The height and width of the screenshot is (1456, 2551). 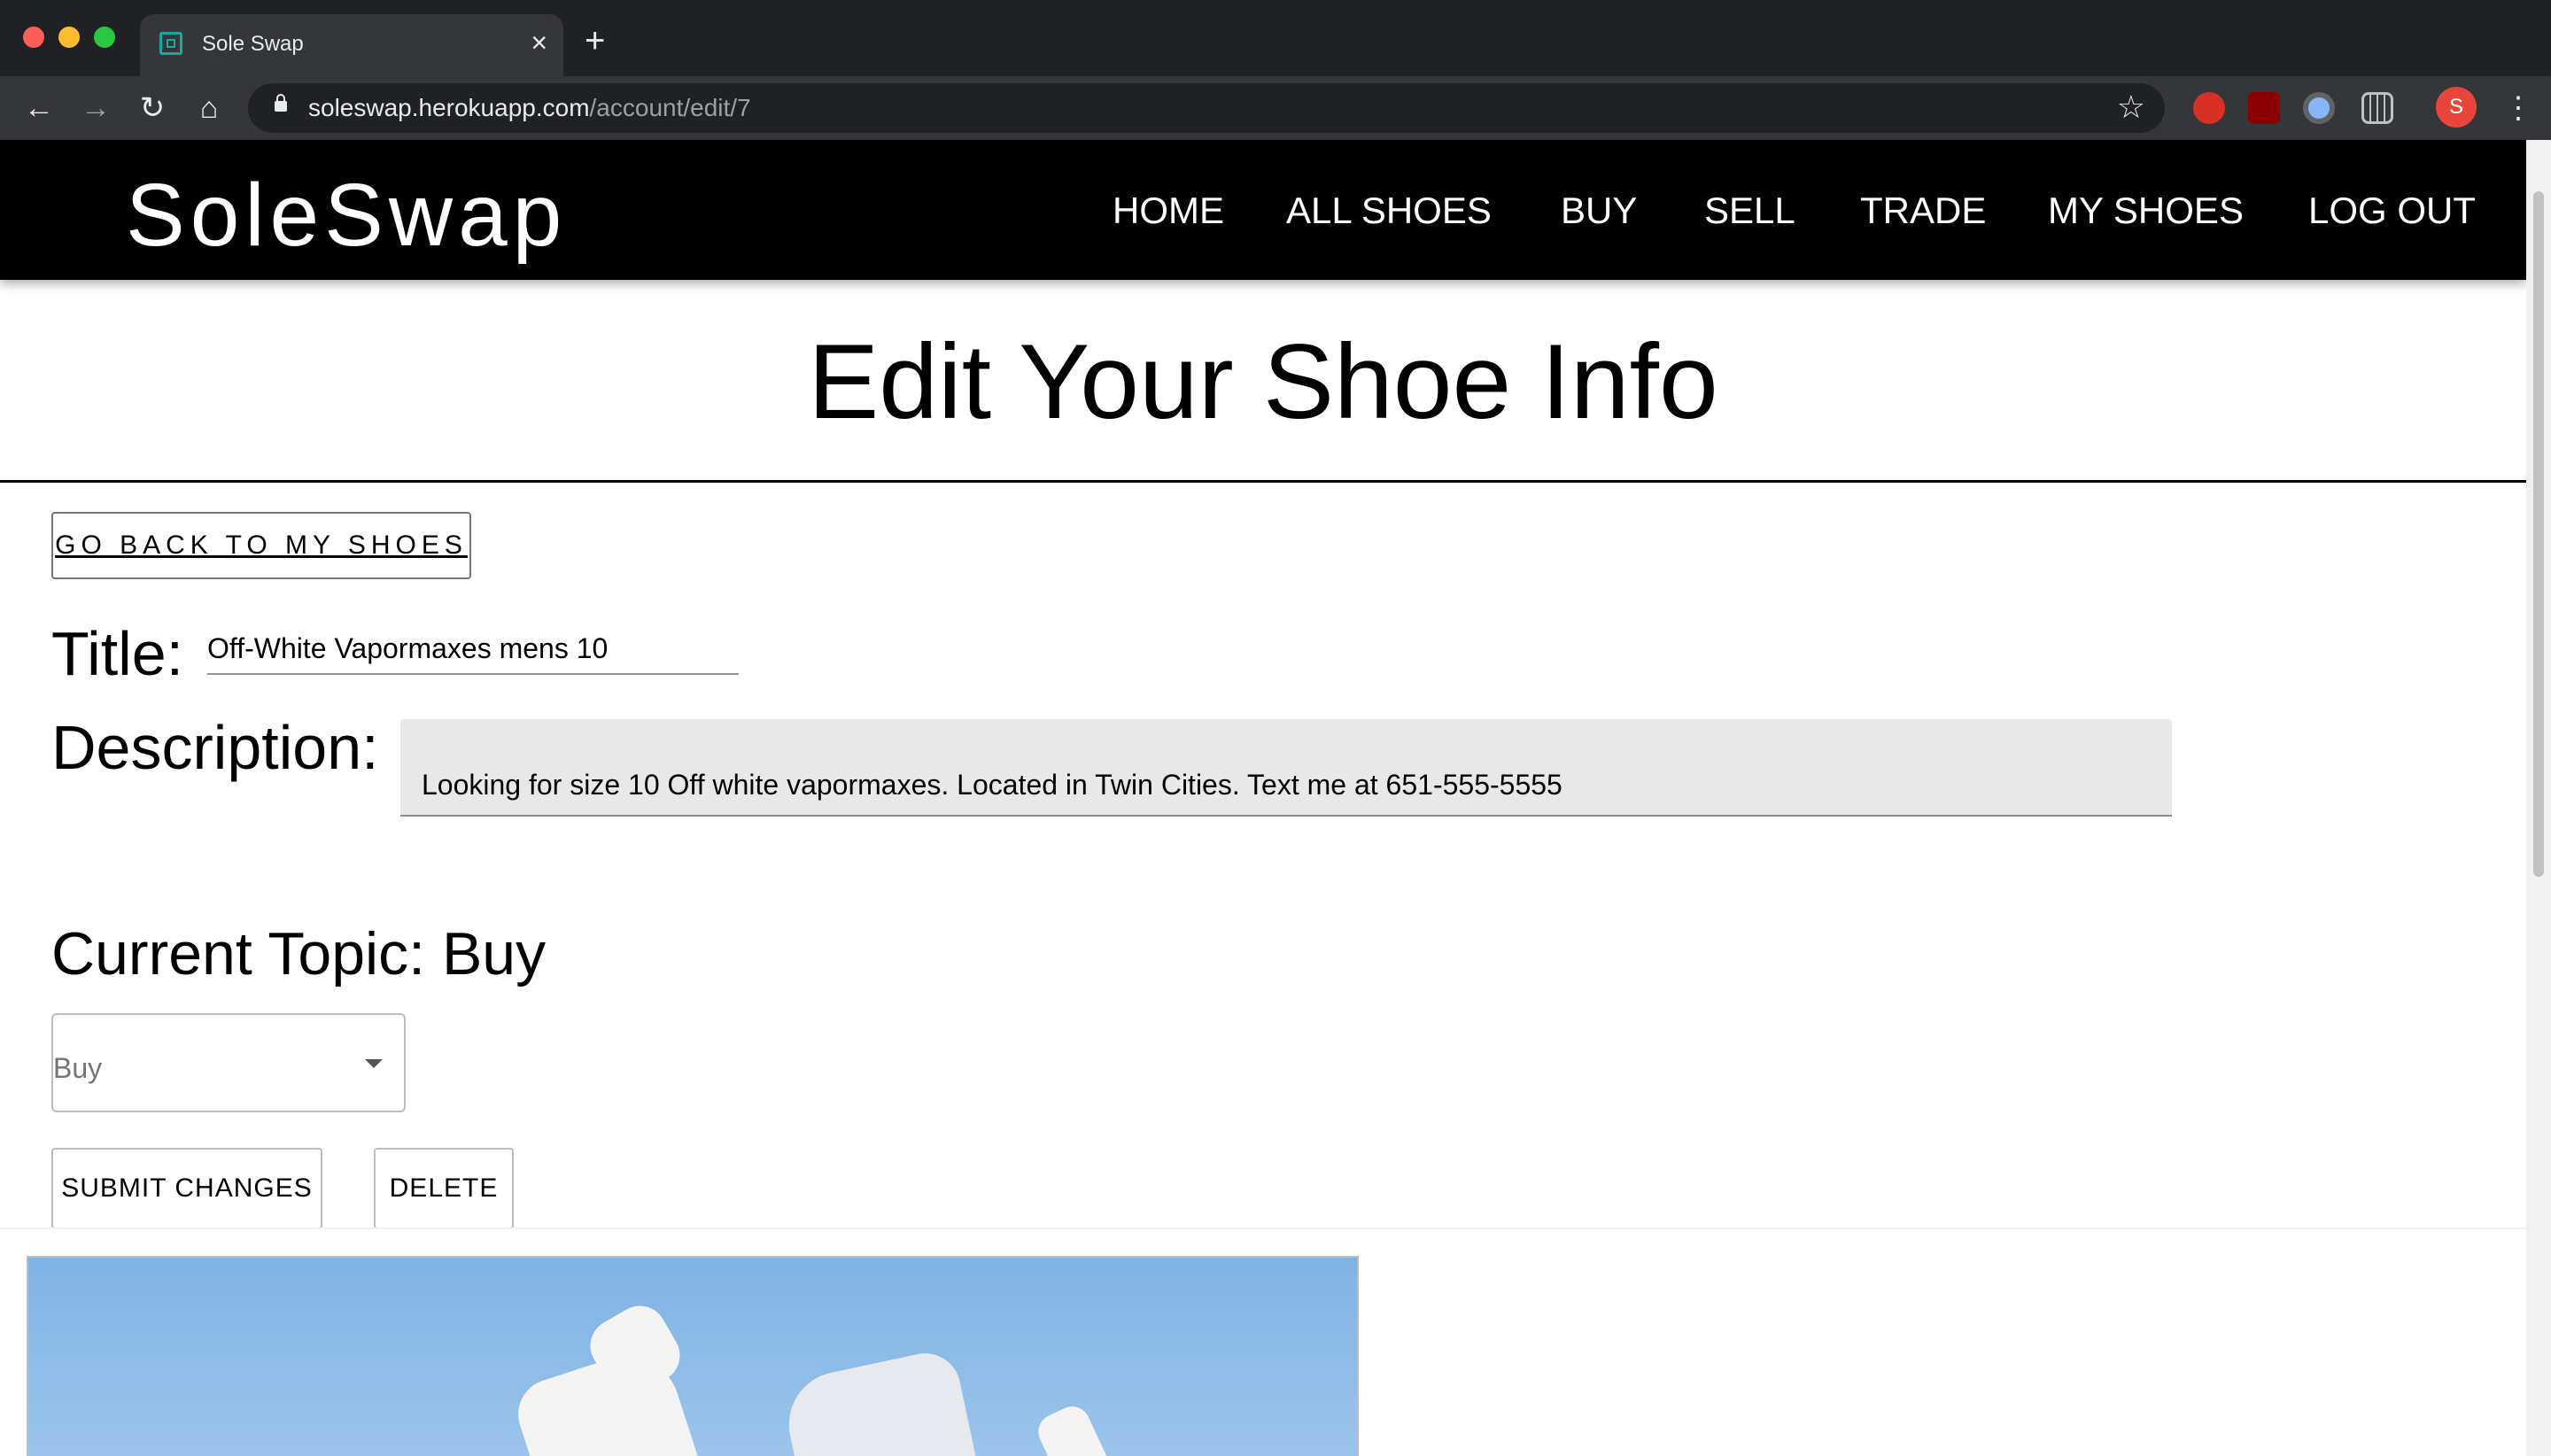 I want to click on ublock-extension-icon, so click(x=2264, y=108).